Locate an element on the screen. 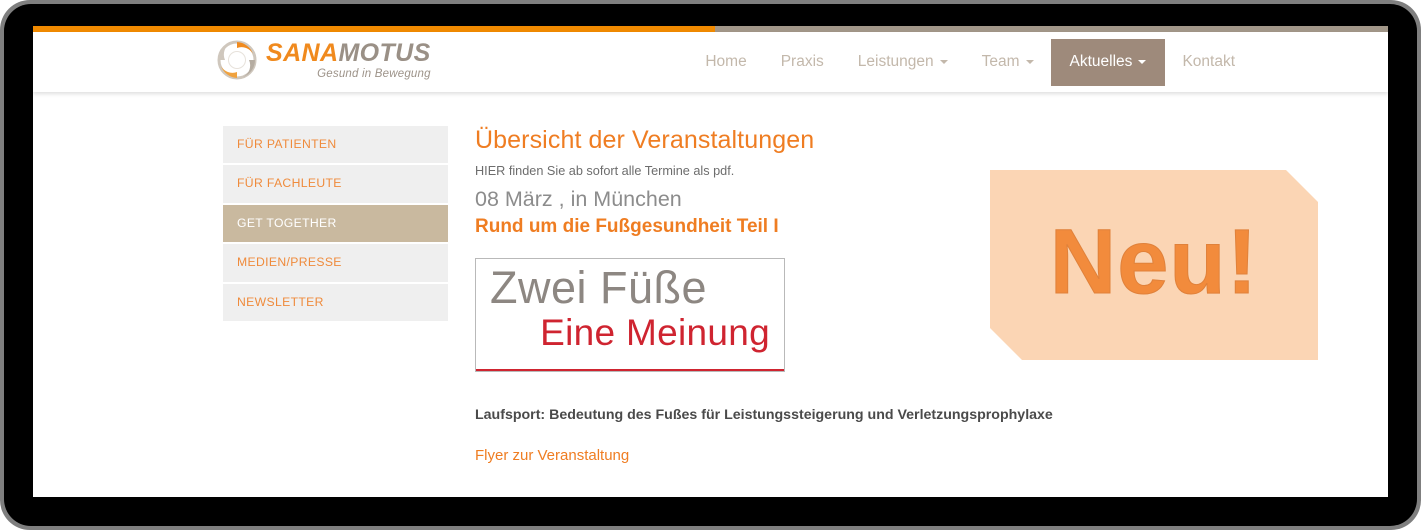  neu-banner-label: Neu! is located at coordinates (1154, 262).